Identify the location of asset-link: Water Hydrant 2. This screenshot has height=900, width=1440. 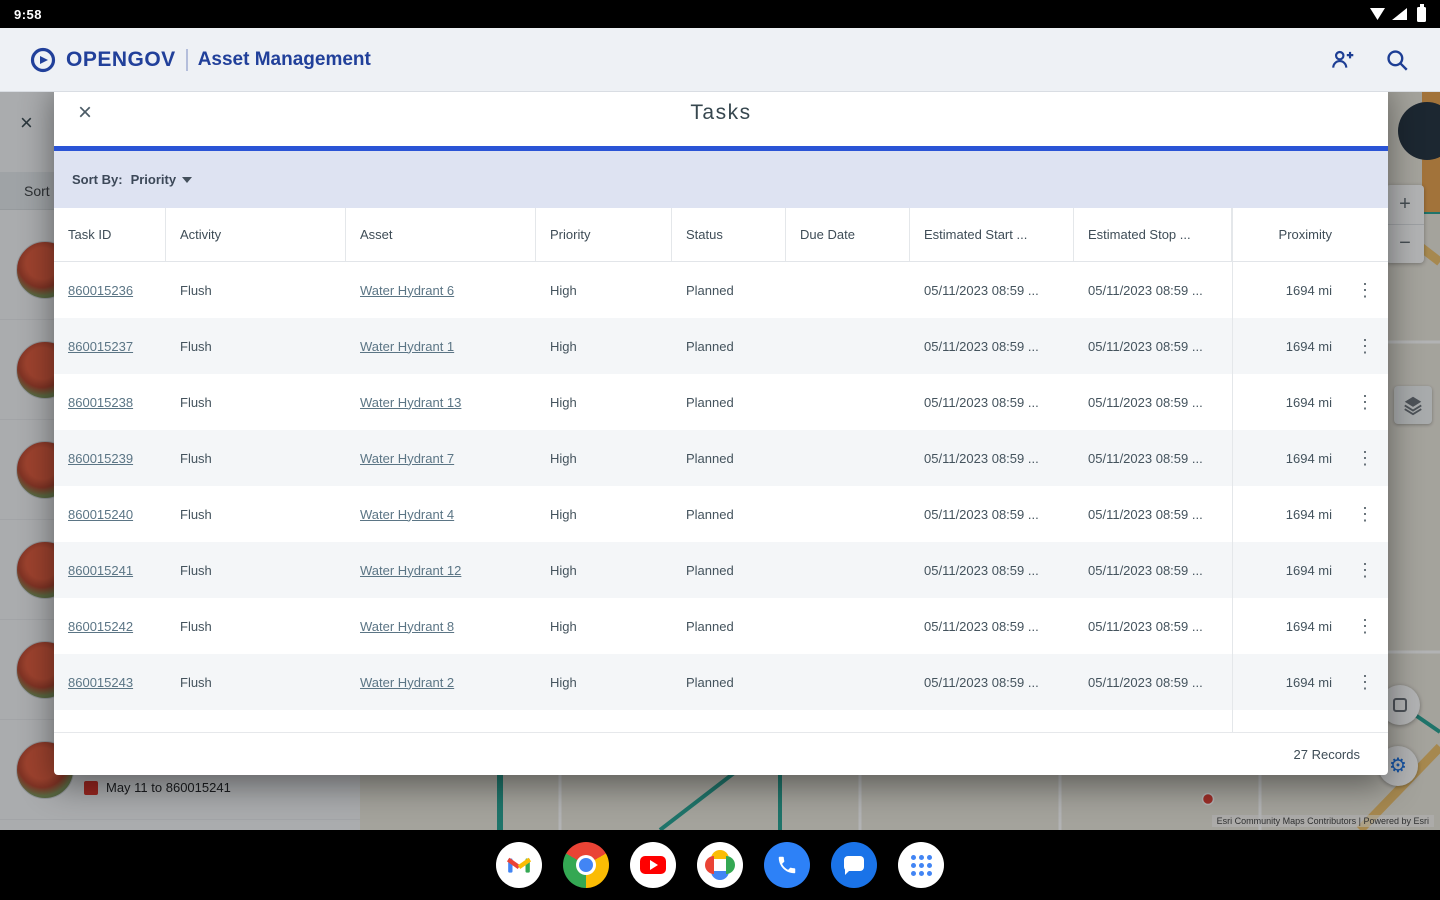
(441, 682).